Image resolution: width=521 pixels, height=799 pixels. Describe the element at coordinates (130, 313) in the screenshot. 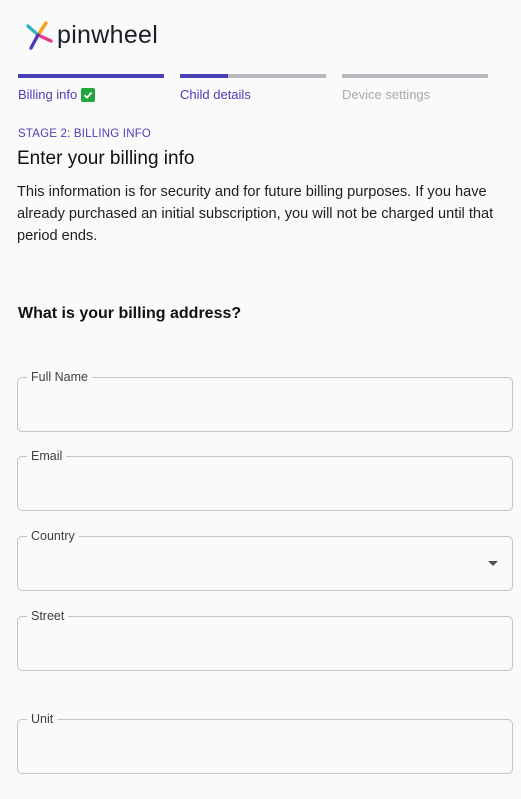

I see `section-heading: What is your billing address?` at that location.